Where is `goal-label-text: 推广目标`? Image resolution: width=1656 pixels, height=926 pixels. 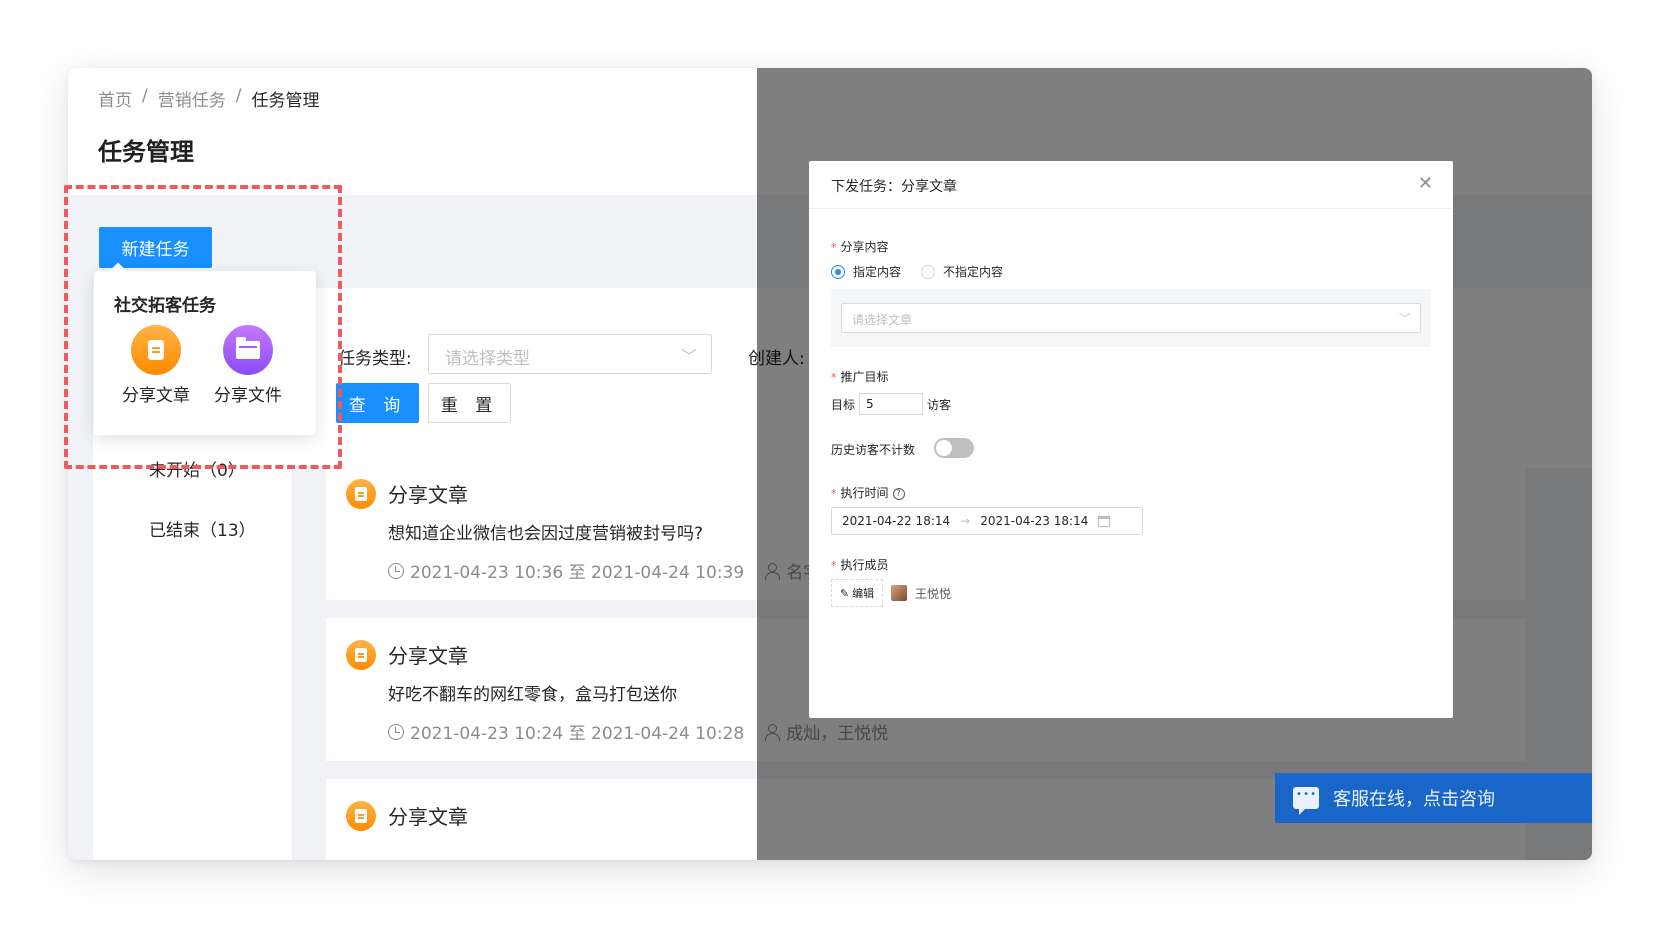 goal-label-text: 推广目标 is located at coordinates (864, 377).